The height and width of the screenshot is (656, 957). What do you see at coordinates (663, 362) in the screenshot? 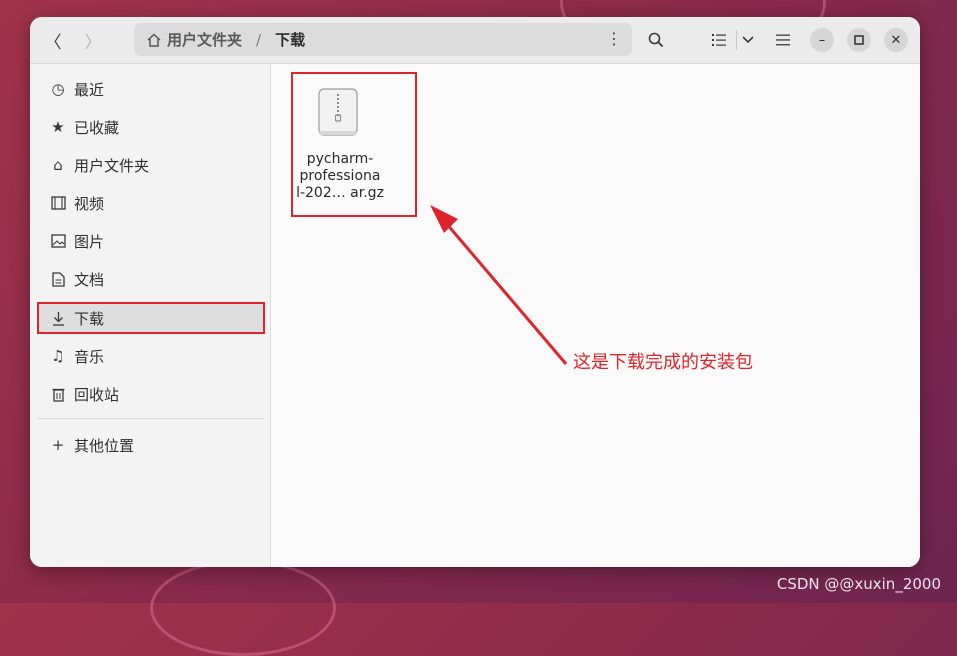
I see `annotation-text: 这是下载完成的安装包` at bounding box center [663, 362].